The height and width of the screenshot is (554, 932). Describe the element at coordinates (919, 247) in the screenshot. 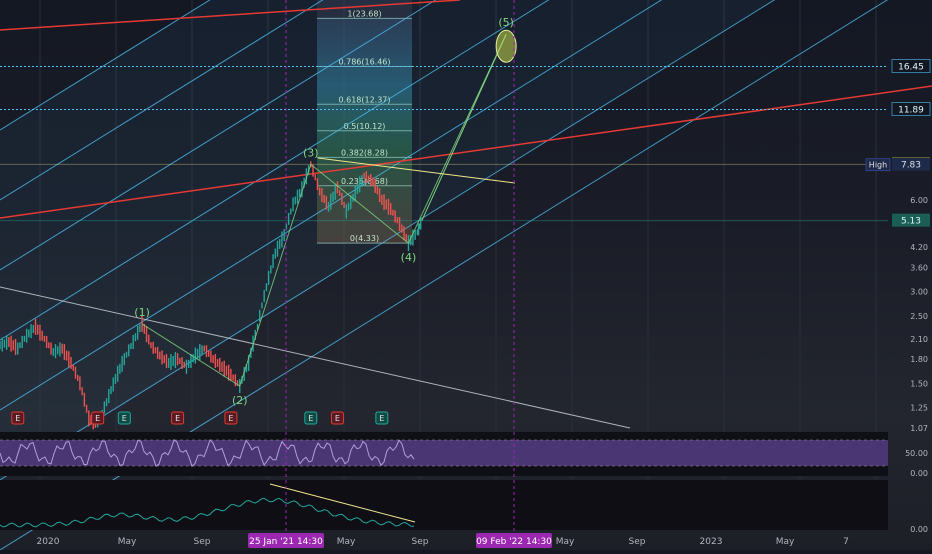

I see `price-axis-tick: 4.20` at that location.